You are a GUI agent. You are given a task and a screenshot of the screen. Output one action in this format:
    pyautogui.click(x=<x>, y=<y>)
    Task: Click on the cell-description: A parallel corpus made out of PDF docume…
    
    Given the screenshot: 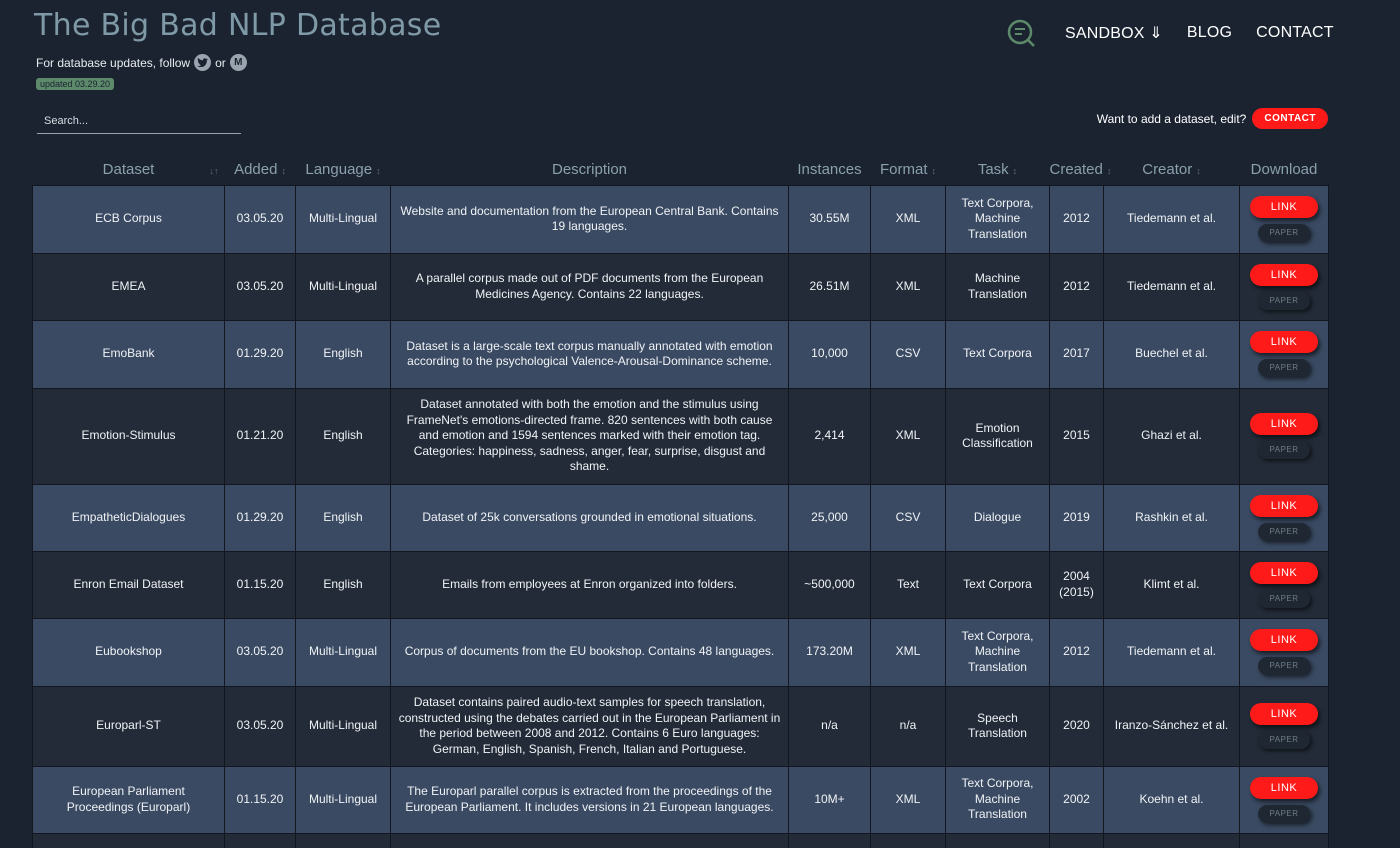 What is the action you would take?
    pyautogui.click(x=589, y=286)
    